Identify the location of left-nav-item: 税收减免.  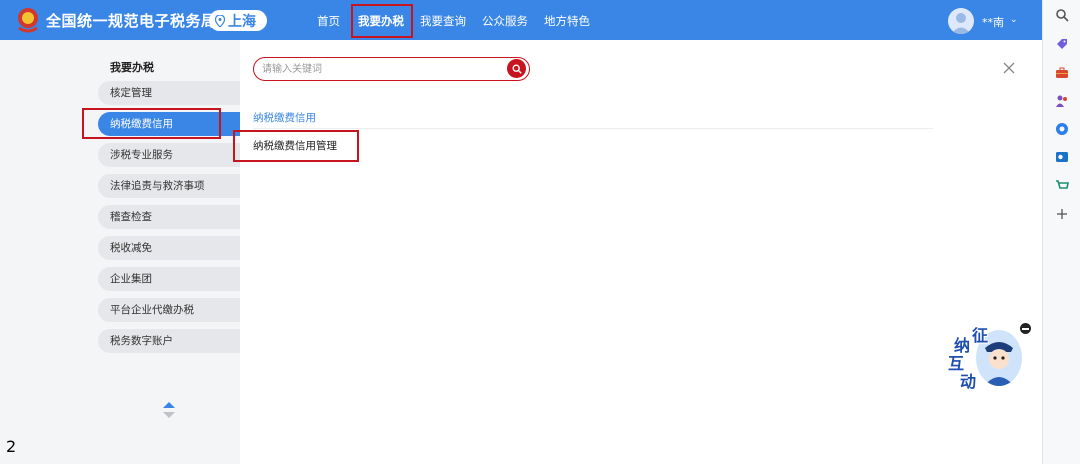
(169, 248).